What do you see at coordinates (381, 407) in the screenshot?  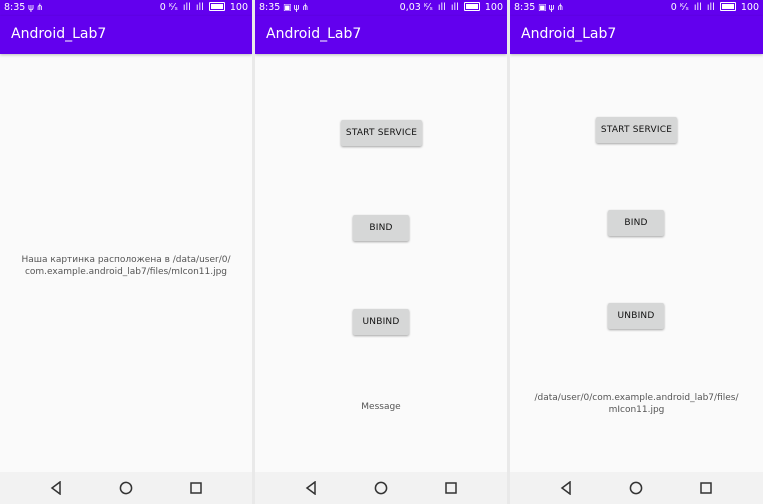 I see `service-message: Message` at bounding box center [381, 407].